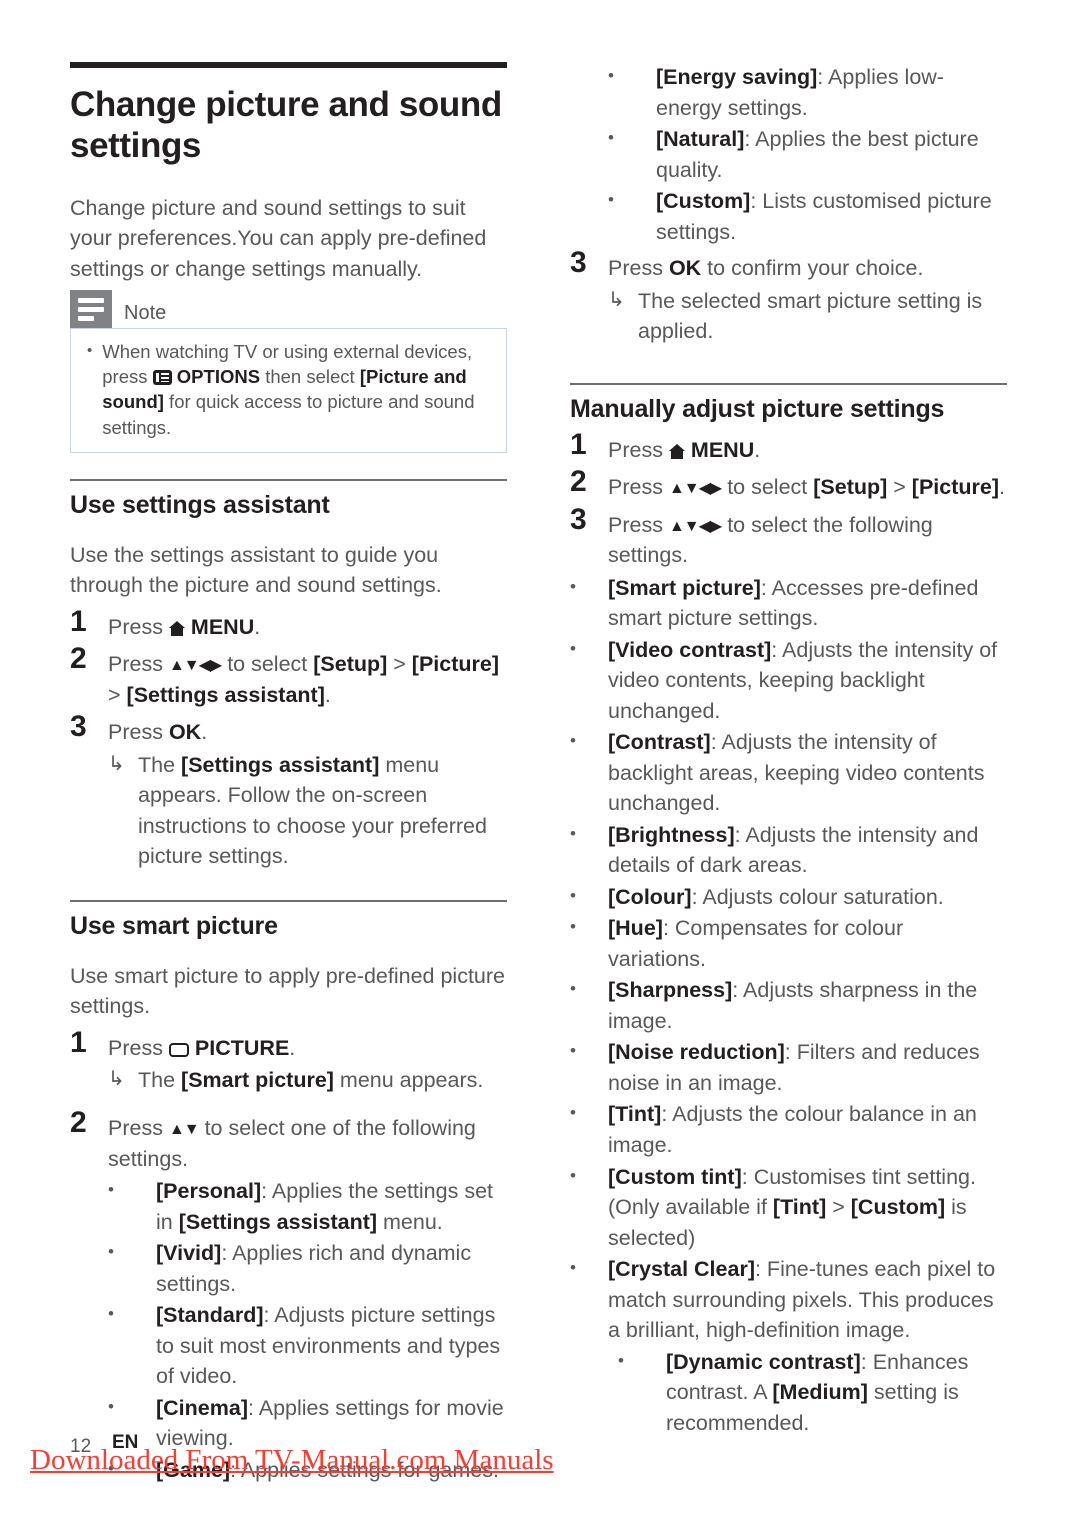 This screenshot has height=1530, width=1080. What do you see at coordinates (158, 732) in the screenshot?
I see `step-text: Press OK.` at bounding box center [158, 732].